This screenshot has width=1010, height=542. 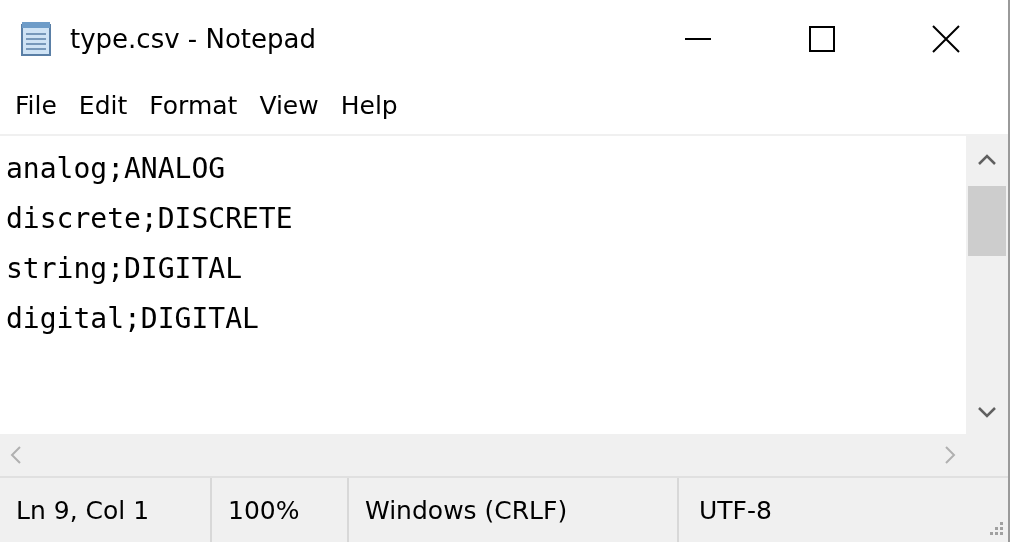 What do you see at coordinates (36, 106) in the screenshot?
I see `menu-item: File` at bounding box center [36, 106].